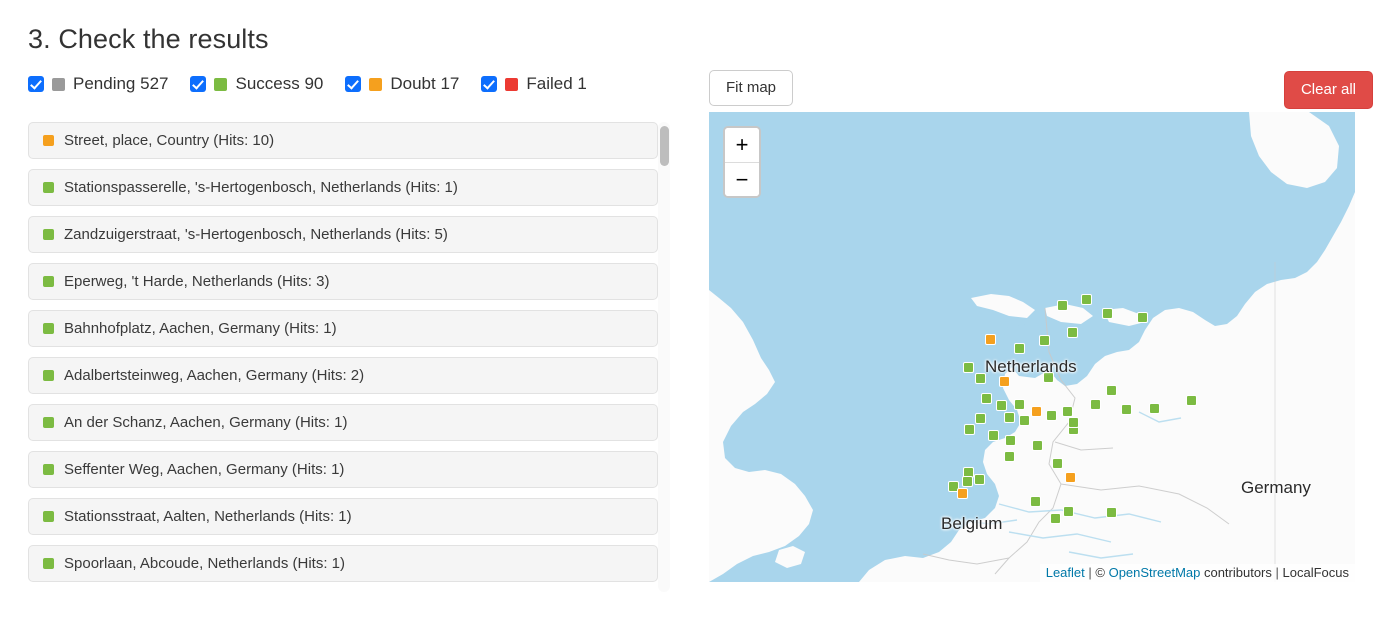 This screenshot has height=622, width=1400. I want to click on attribution-provider: LocalFocus, so click(1315, 572).